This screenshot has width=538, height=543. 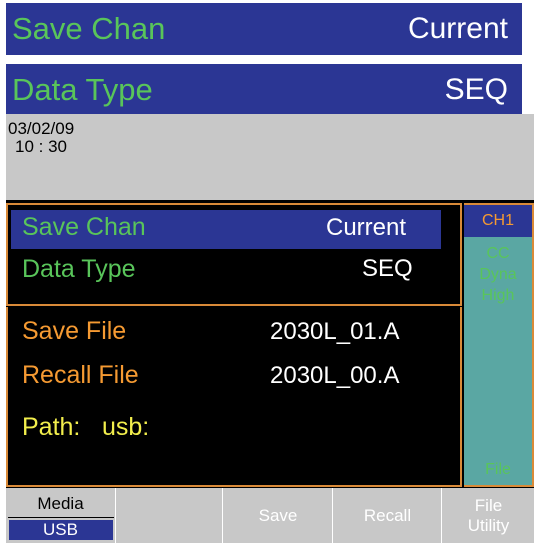 What do you see at coordinates (334, 332) in the screenshot?
I see `save-file-value: 2030L_01.A` at bounding box center [334, 332].